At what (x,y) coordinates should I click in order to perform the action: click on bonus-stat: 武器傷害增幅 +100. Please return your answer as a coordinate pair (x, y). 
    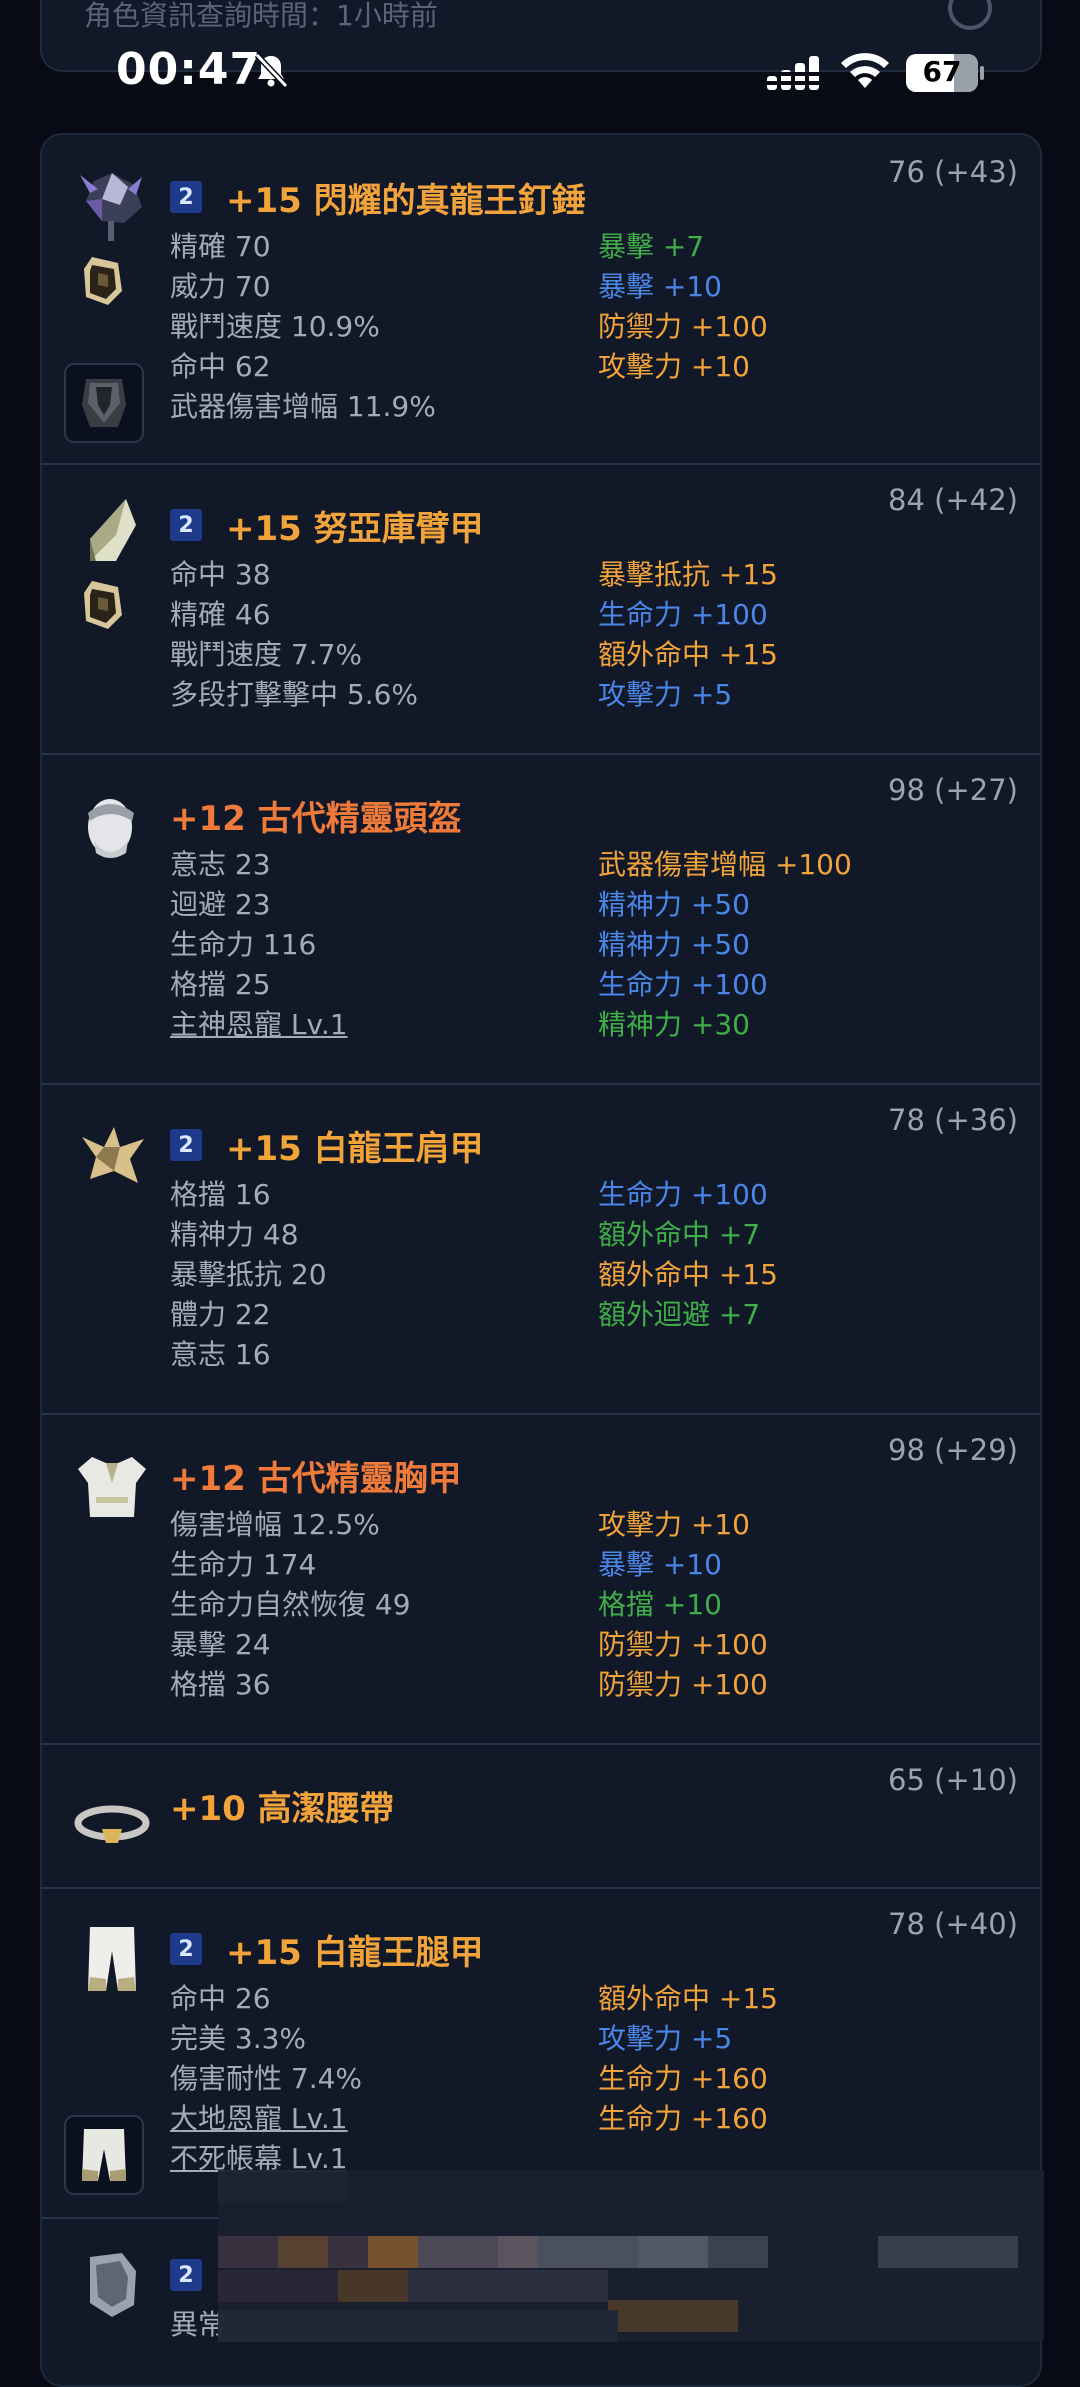
    Looking at the image, I should click on (725, 864).